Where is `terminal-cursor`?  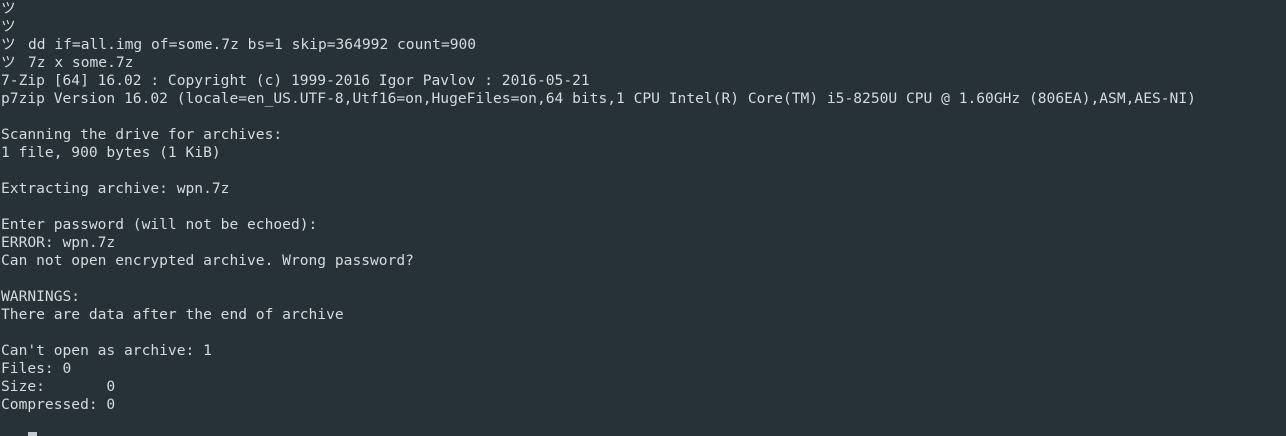 terminal-cursor is located at coordinates (32, 434).